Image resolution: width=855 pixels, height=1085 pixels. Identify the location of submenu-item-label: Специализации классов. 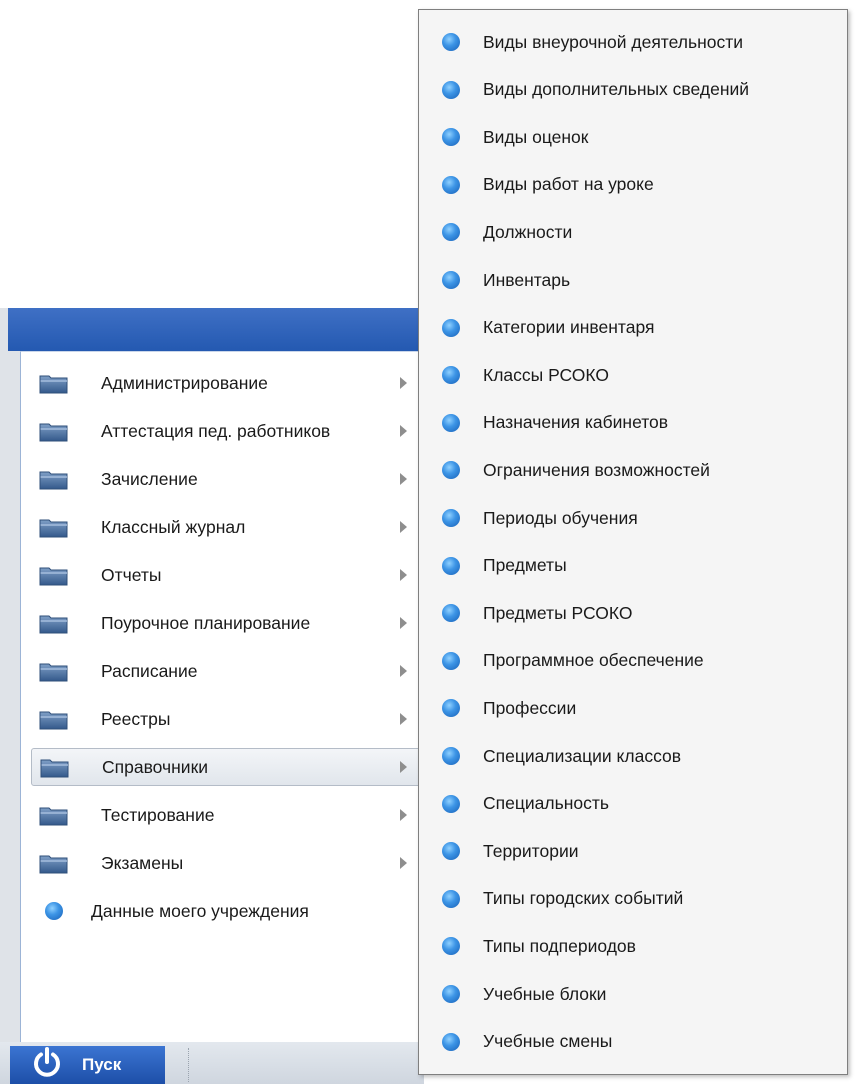
(582, 755).